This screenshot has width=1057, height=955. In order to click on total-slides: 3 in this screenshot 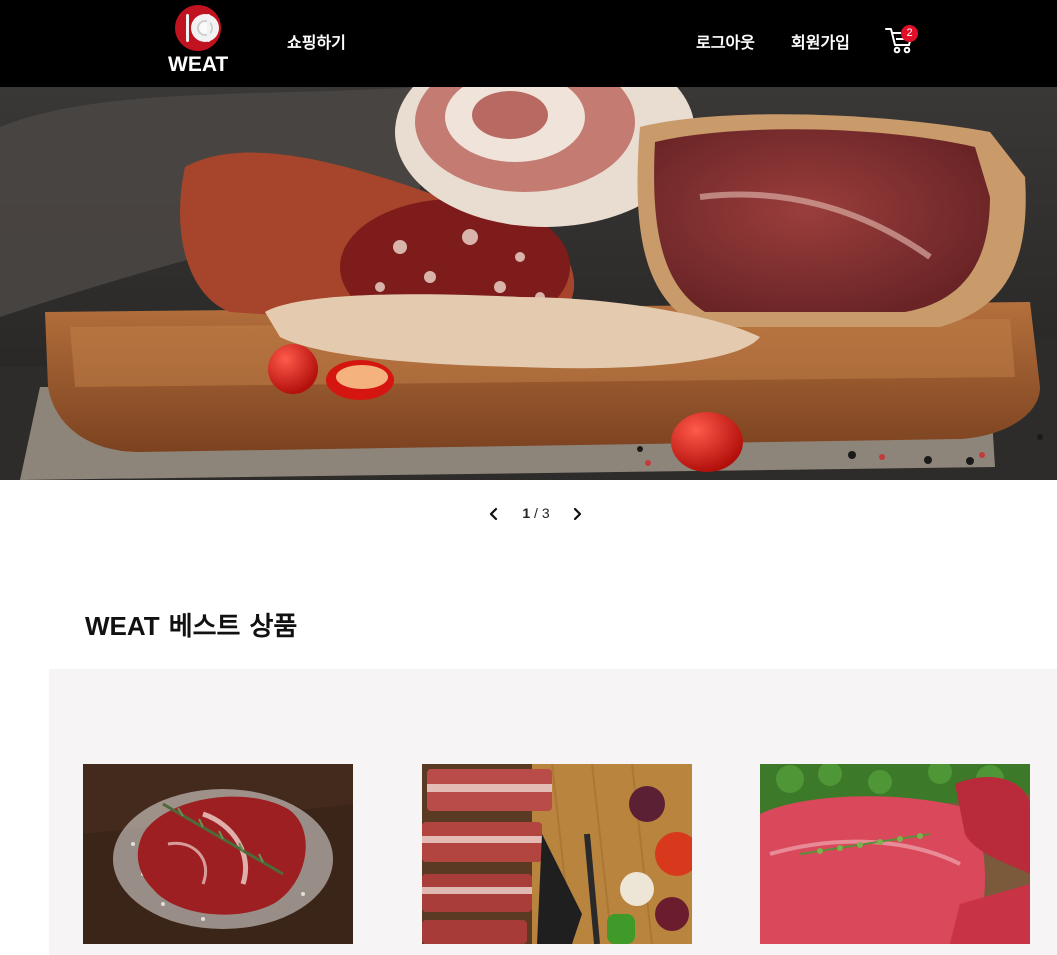, I will do `click(545, 513)`.